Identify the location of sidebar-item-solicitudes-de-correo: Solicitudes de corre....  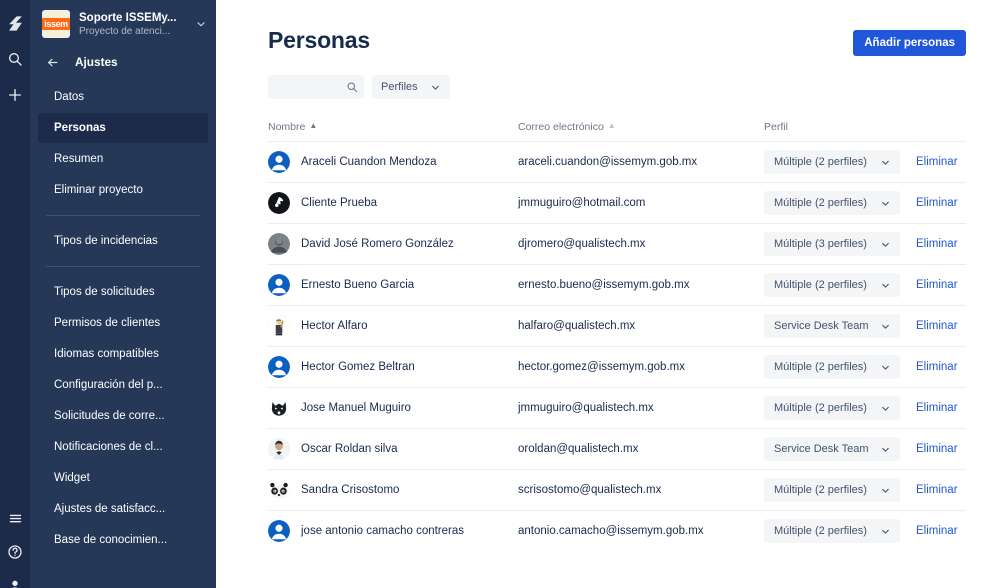
(123, 416).